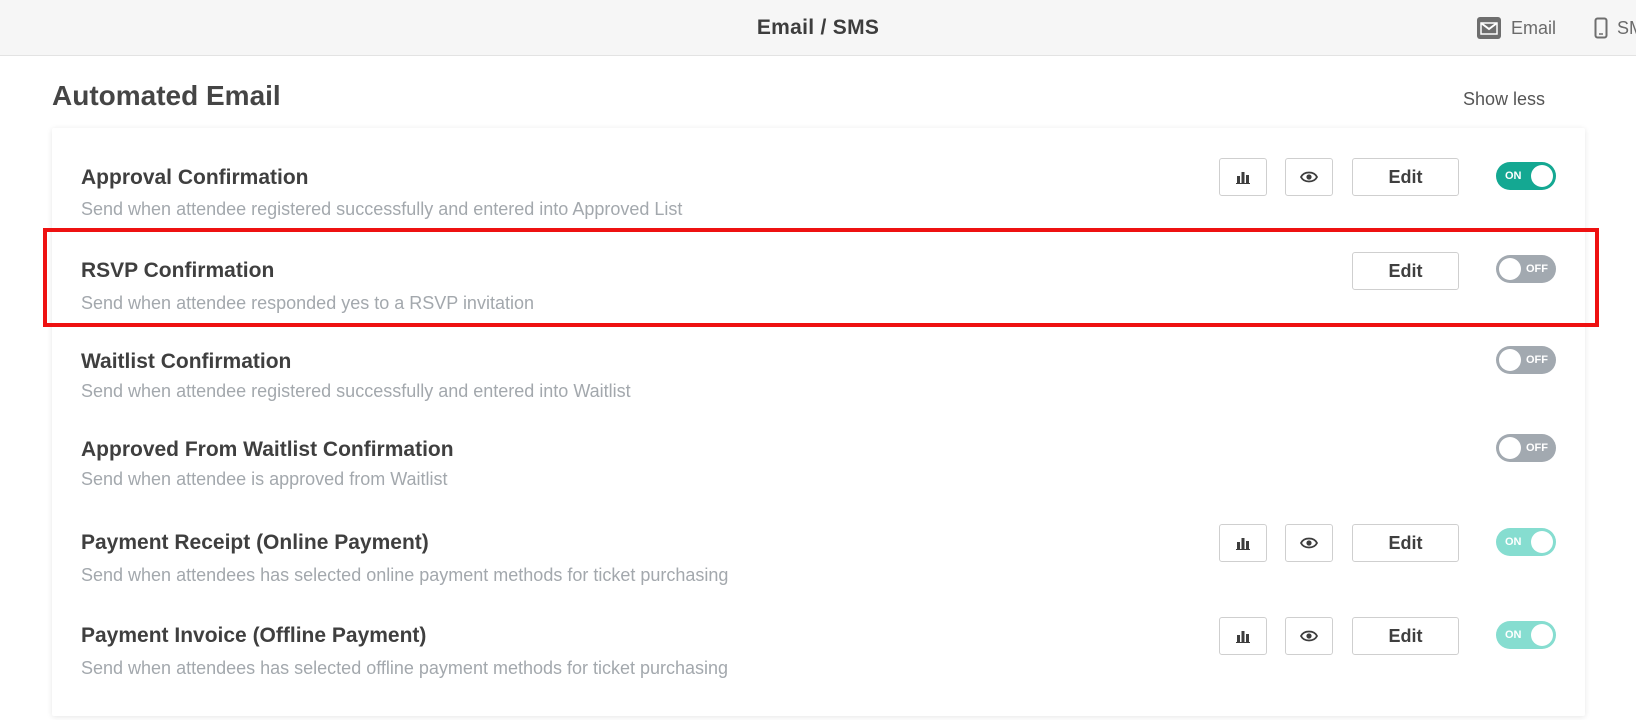  Describe the element at coordinates (1626, 27) in the screenshot. I see `tab-sms-label: SMS` at that location.